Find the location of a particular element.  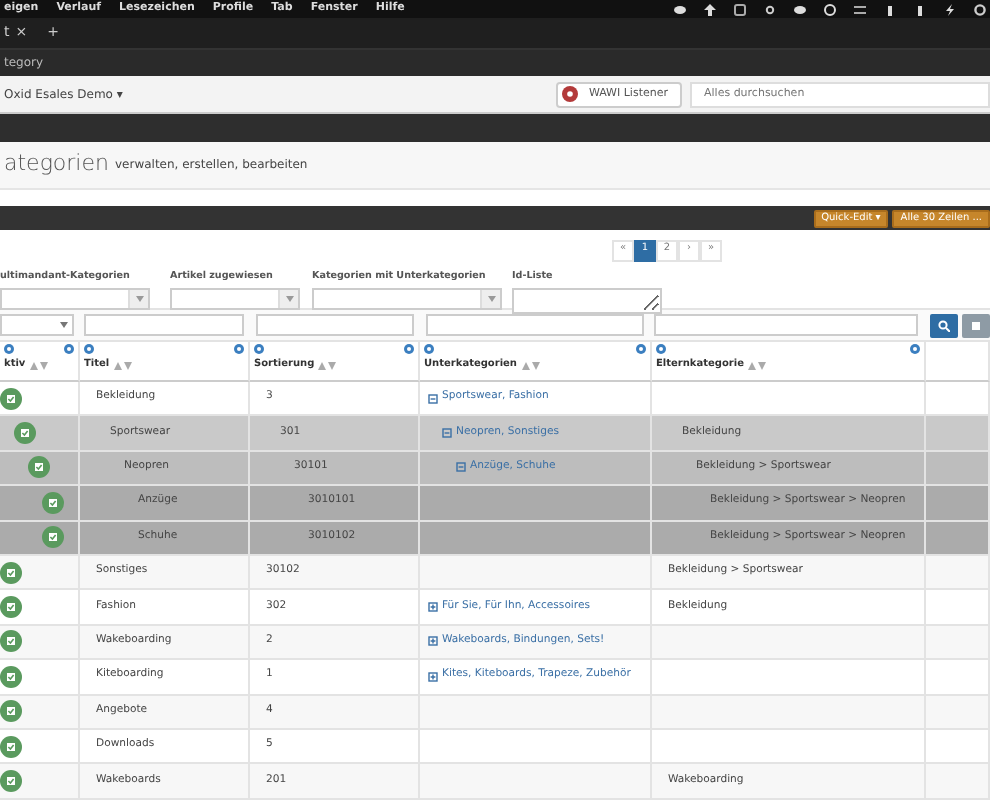

search-icon is located at coordinates (944, 325).